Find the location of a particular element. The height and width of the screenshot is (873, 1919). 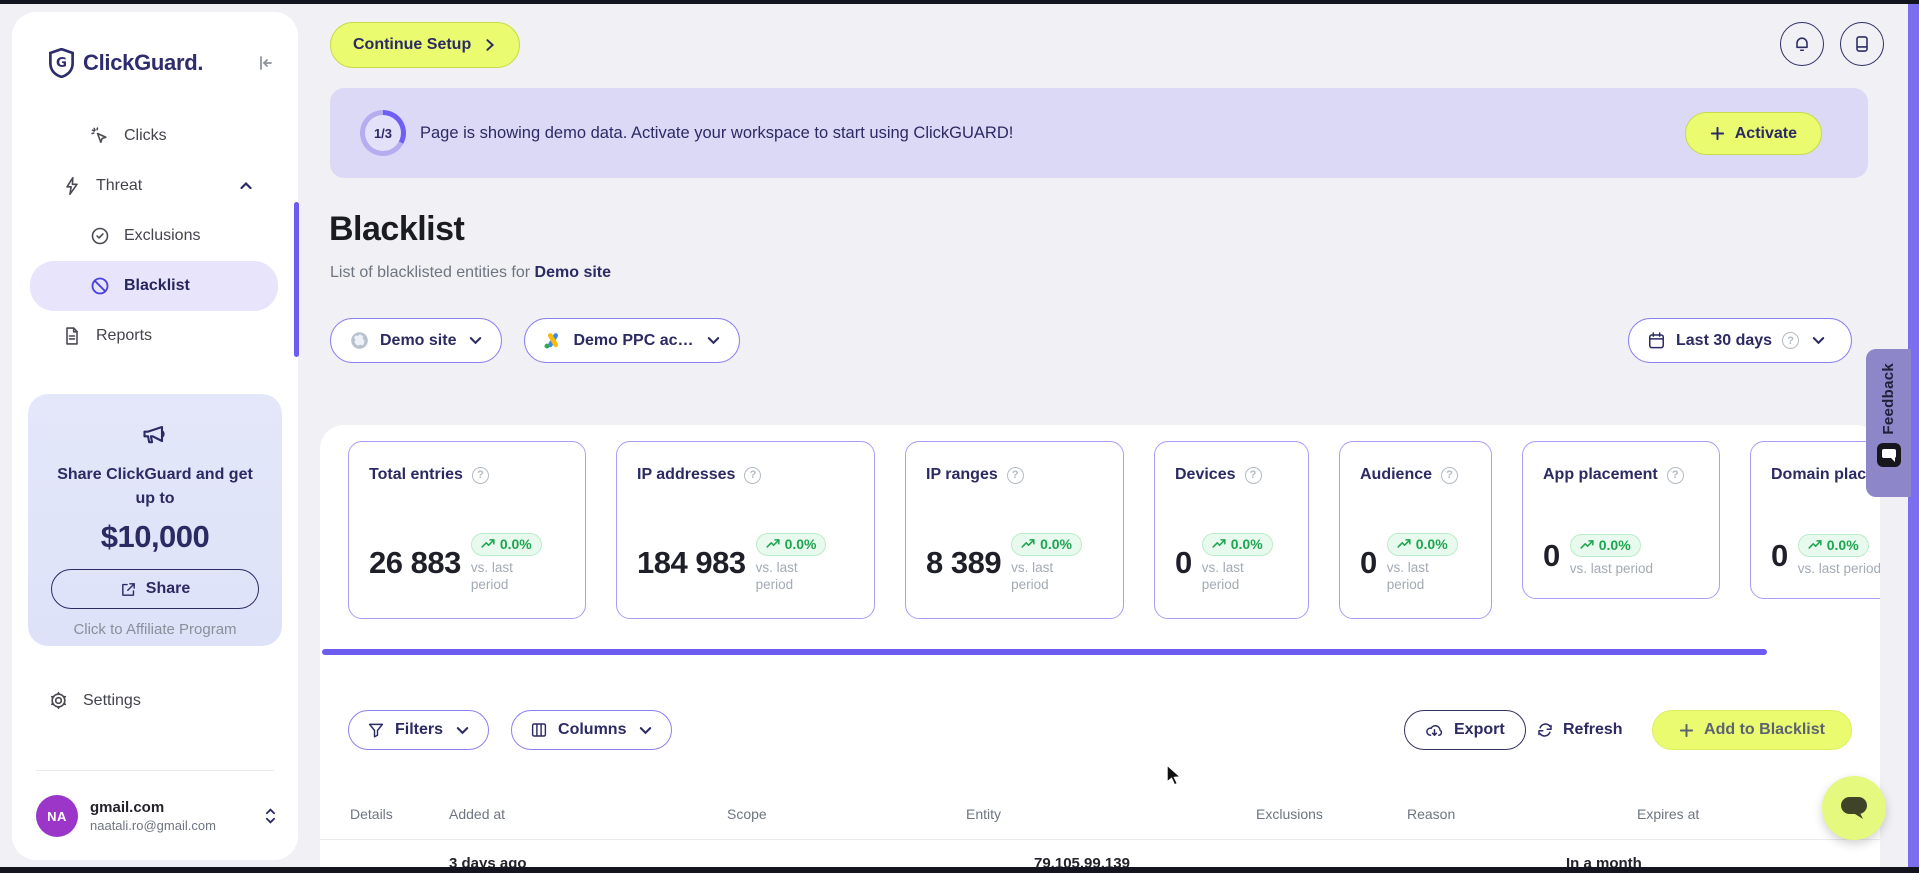

columns-dropdown: Columns is located at coordinates (592, 730).